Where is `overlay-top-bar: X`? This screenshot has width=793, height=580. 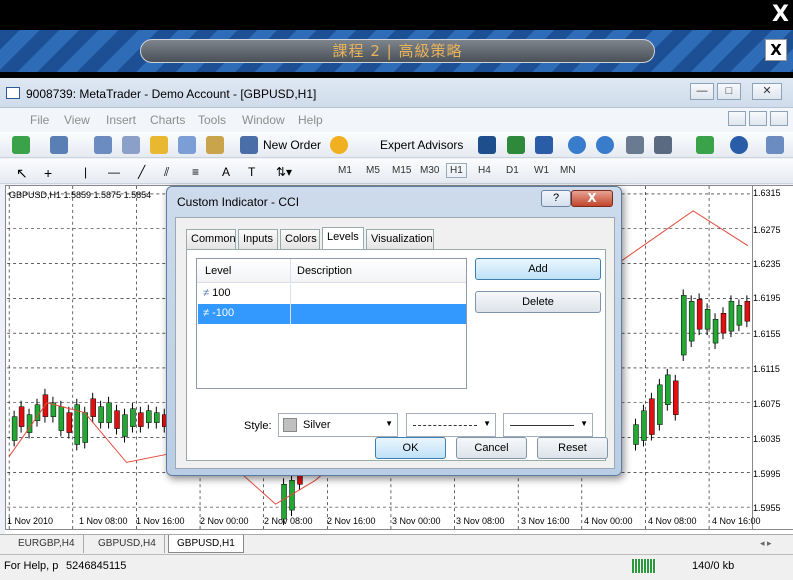
overlay-top-bar: X is located at coordinates (396, 15).